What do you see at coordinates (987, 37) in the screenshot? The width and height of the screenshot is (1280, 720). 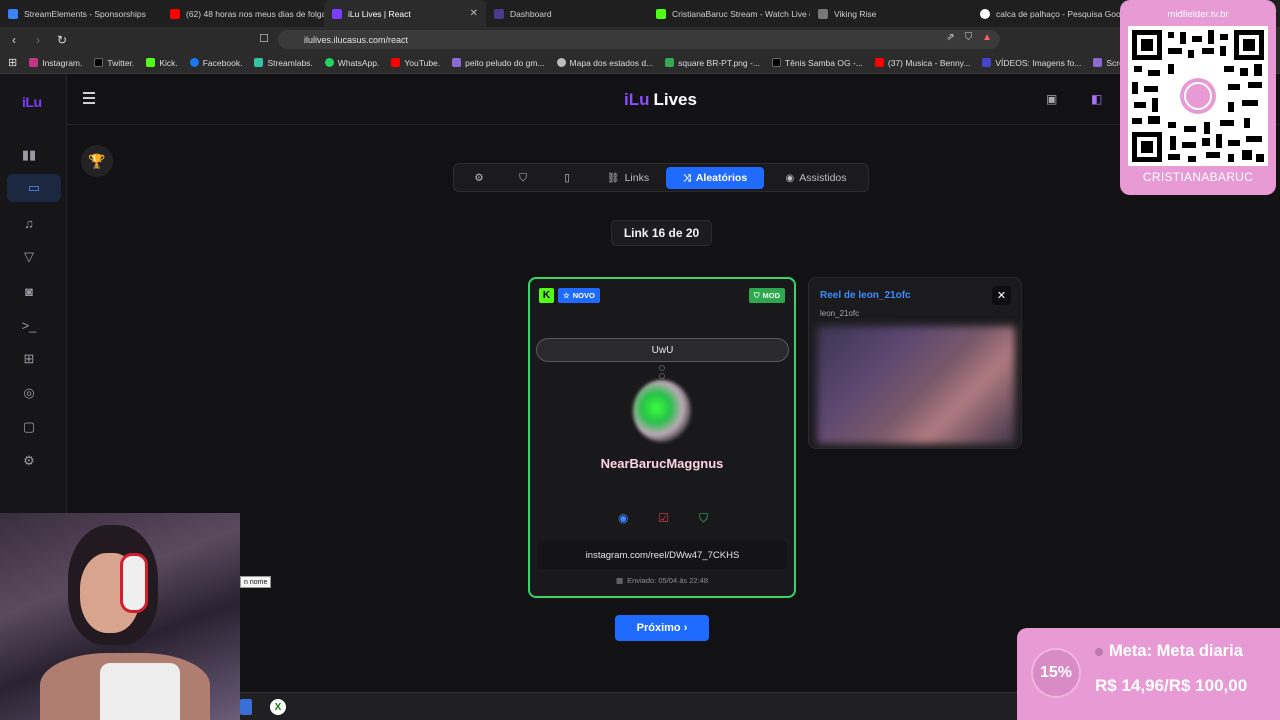 I see `rewards-icon: ▲` at bounding box center [987, 37].